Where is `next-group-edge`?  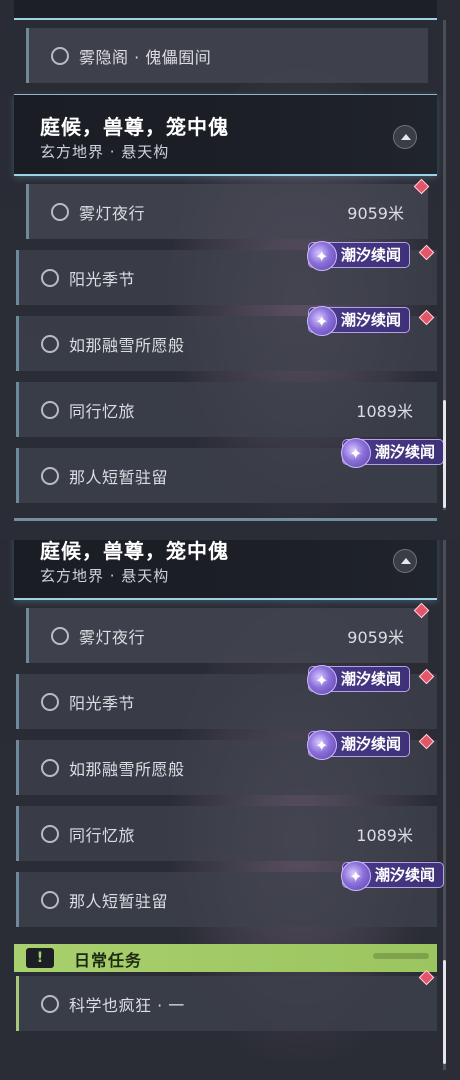
next-group-edge is located at coordinates (225, 519).